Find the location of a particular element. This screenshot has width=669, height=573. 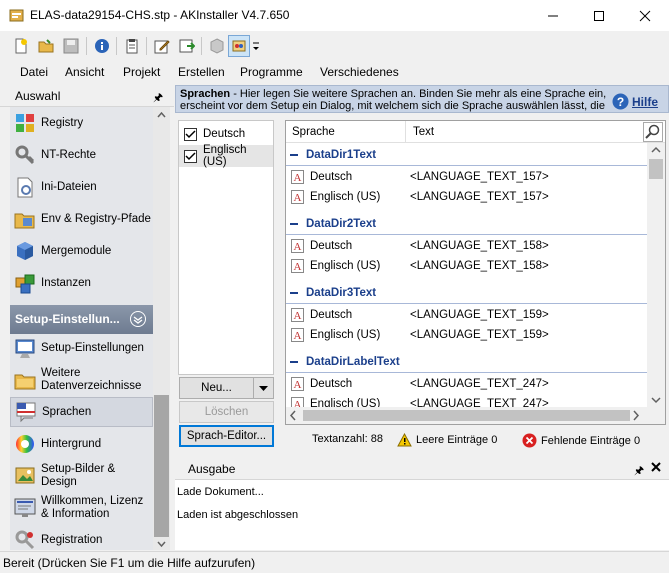

nav-item-instanzen: Instanzen is located at coordinates (81, 283).